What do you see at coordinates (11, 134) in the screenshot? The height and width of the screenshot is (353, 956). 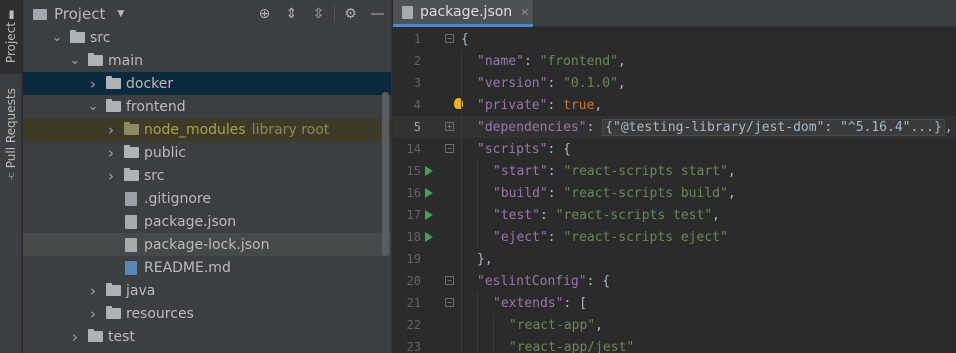 I see `pull-requests-tool-window-tab: ⑂ Pull Requests` at bounding box center [11, 134].